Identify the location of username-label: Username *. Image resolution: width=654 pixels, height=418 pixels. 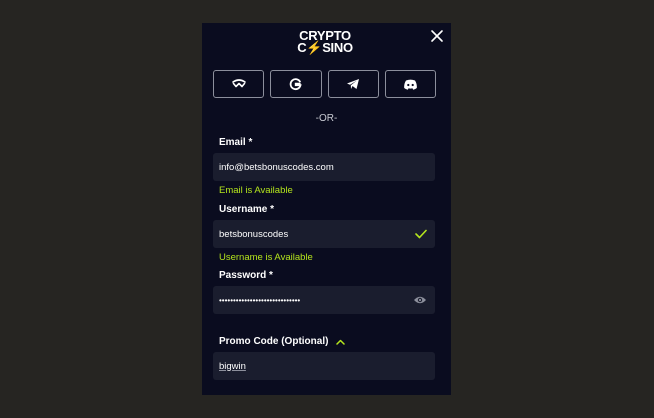
(247, 209).